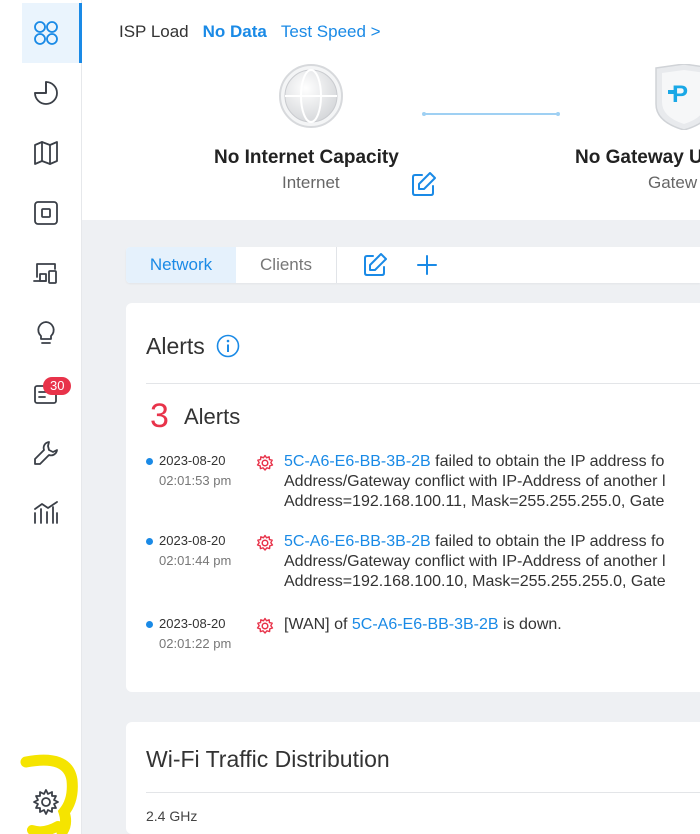 The width and height of the screenshot is (700, 834). I want to click on view-tabbar: Network Clients, so click(413, 265).